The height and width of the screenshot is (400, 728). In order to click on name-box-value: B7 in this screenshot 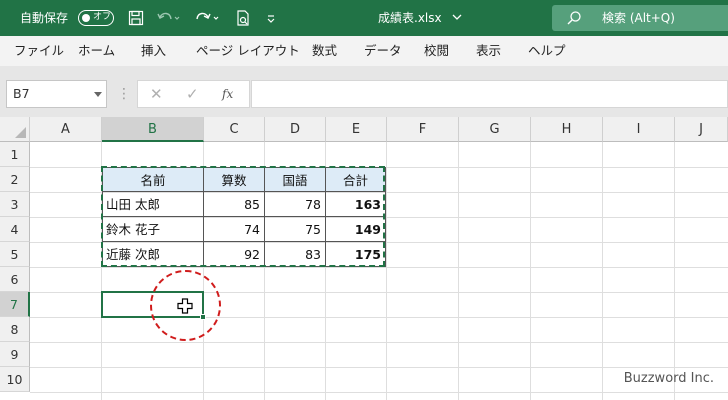, I will do `click(21, 93)`.